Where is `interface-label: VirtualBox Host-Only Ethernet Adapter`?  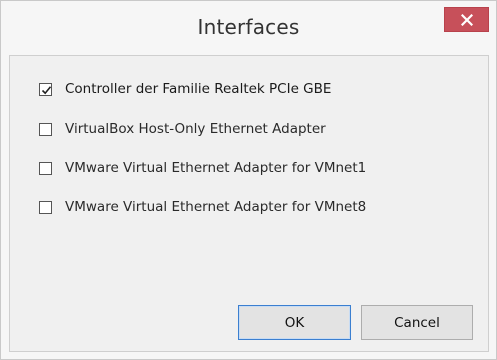 interface-label: VirtualBox Host-Only Ethernet Adapter is located at coordinates (195, 129).